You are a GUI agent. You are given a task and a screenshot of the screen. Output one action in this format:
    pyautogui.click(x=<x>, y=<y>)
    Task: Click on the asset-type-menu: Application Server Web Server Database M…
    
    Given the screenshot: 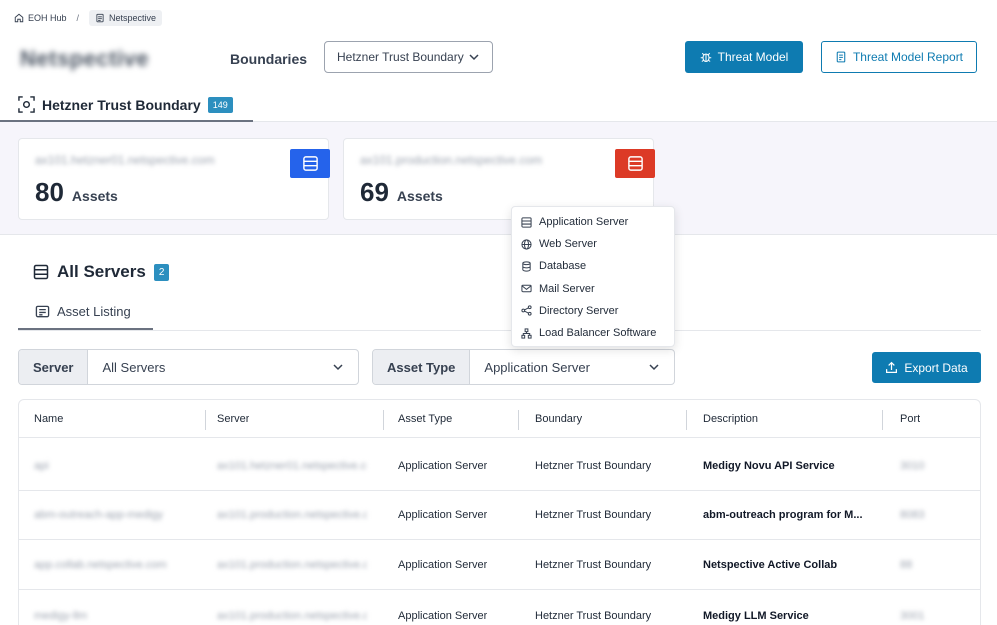 What is the action you would take?
    pyautogui.click(x=593, y=276)
    